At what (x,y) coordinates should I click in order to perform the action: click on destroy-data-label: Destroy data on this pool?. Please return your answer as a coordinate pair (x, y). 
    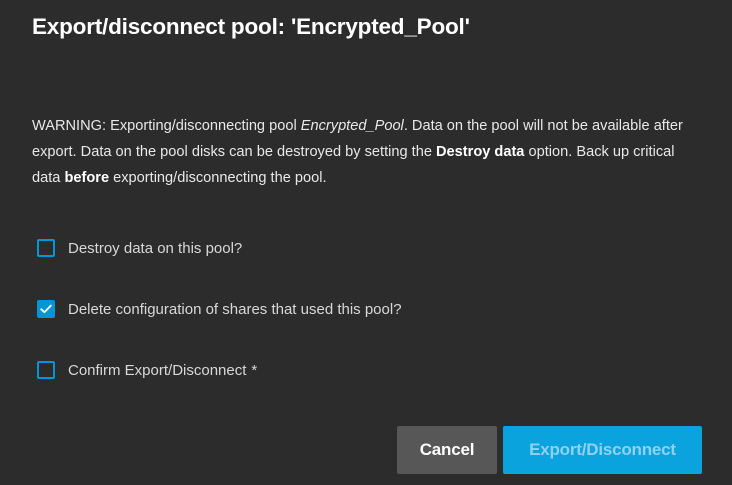
    Looking at the image, I should click on (155, 248).